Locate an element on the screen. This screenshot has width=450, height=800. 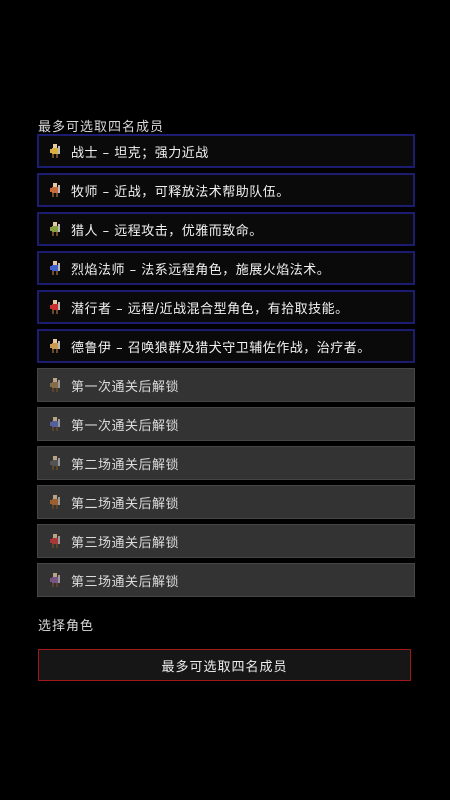
role-row-rogue: 潜行者 – 远程/近战混合型角色，有拾取技能。 is located at coordinates (226, 307).